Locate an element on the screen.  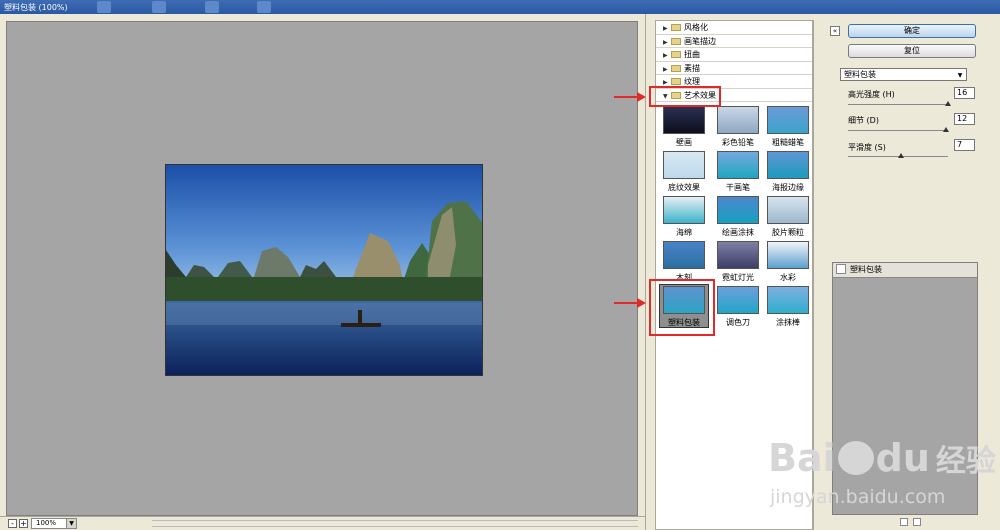
thumb-poster-edges: 海报边缘 is located at coordinates (788, 172).